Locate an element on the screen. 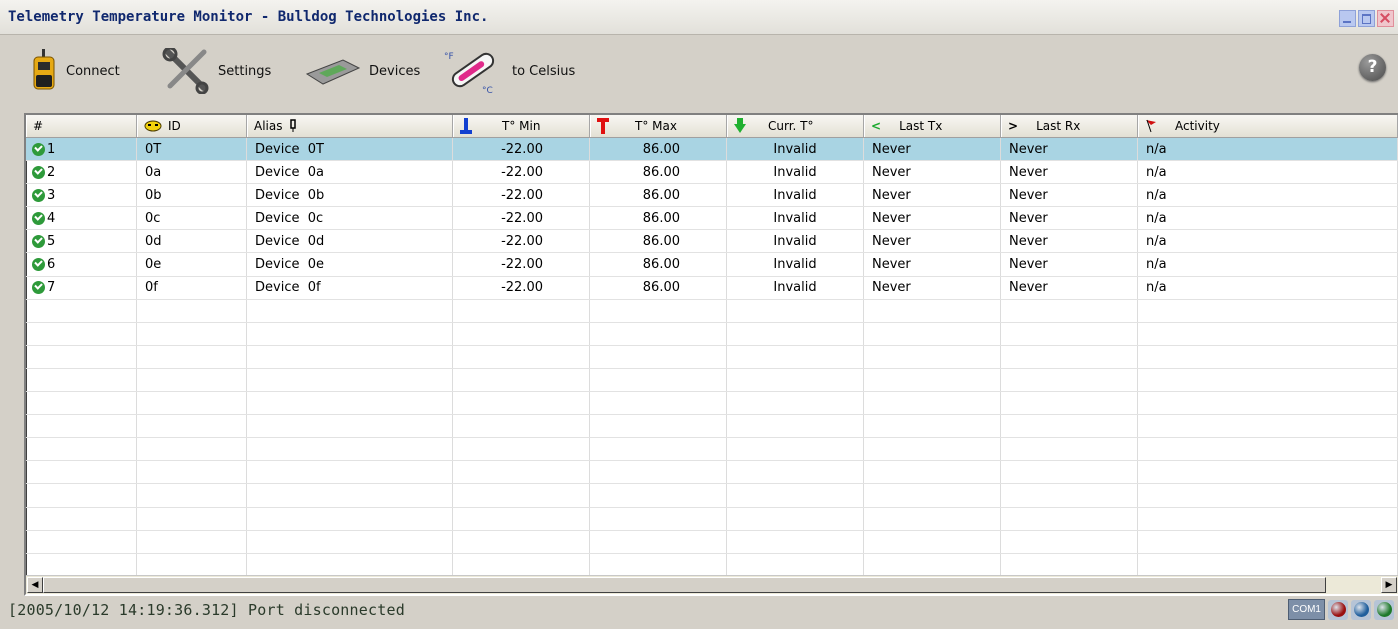  cell-id: 0e is located at coordinates (192, 264).